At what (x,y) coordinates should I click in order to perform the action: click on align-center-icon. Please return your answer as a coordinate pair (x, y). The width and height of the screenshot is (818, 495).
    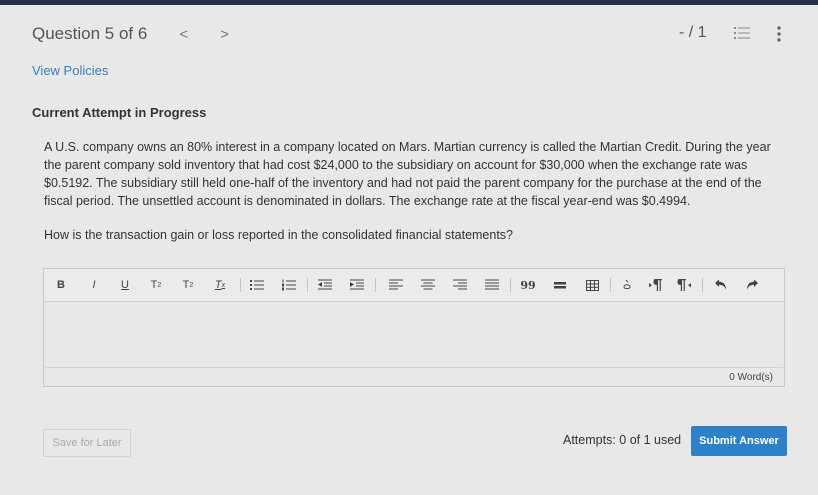
    Looking at the image, I should click on (428, 285).